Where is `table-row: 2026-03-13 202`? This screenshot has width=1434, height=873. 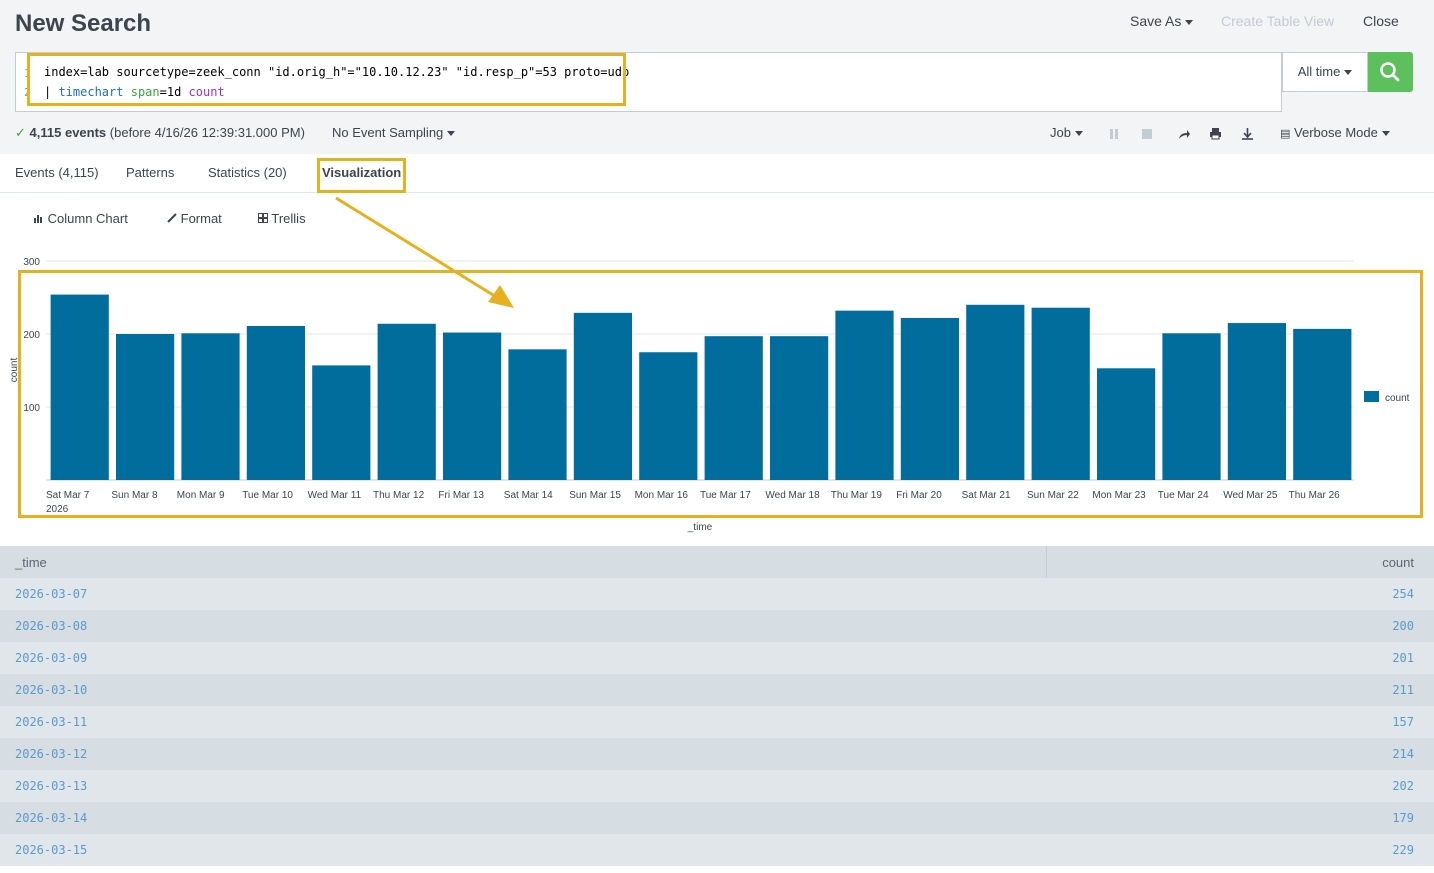 table-row: 2026-03-13 202 is located at coordinates (717, 786).